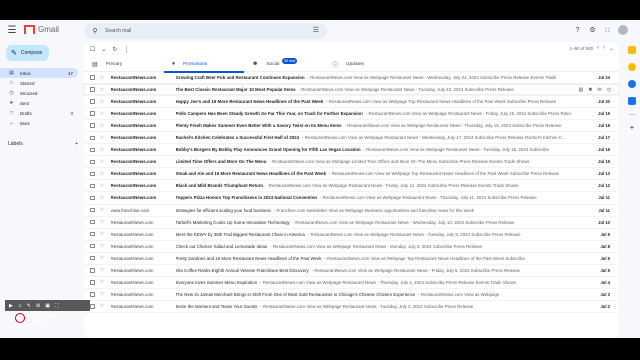 This screenshot has height=360, width=640. What do you see at coordinates (39, 73) in the screenshot?
I see `sidebar-item-inbox: ▤ Inbox 47` at bounding box center [39, 73].